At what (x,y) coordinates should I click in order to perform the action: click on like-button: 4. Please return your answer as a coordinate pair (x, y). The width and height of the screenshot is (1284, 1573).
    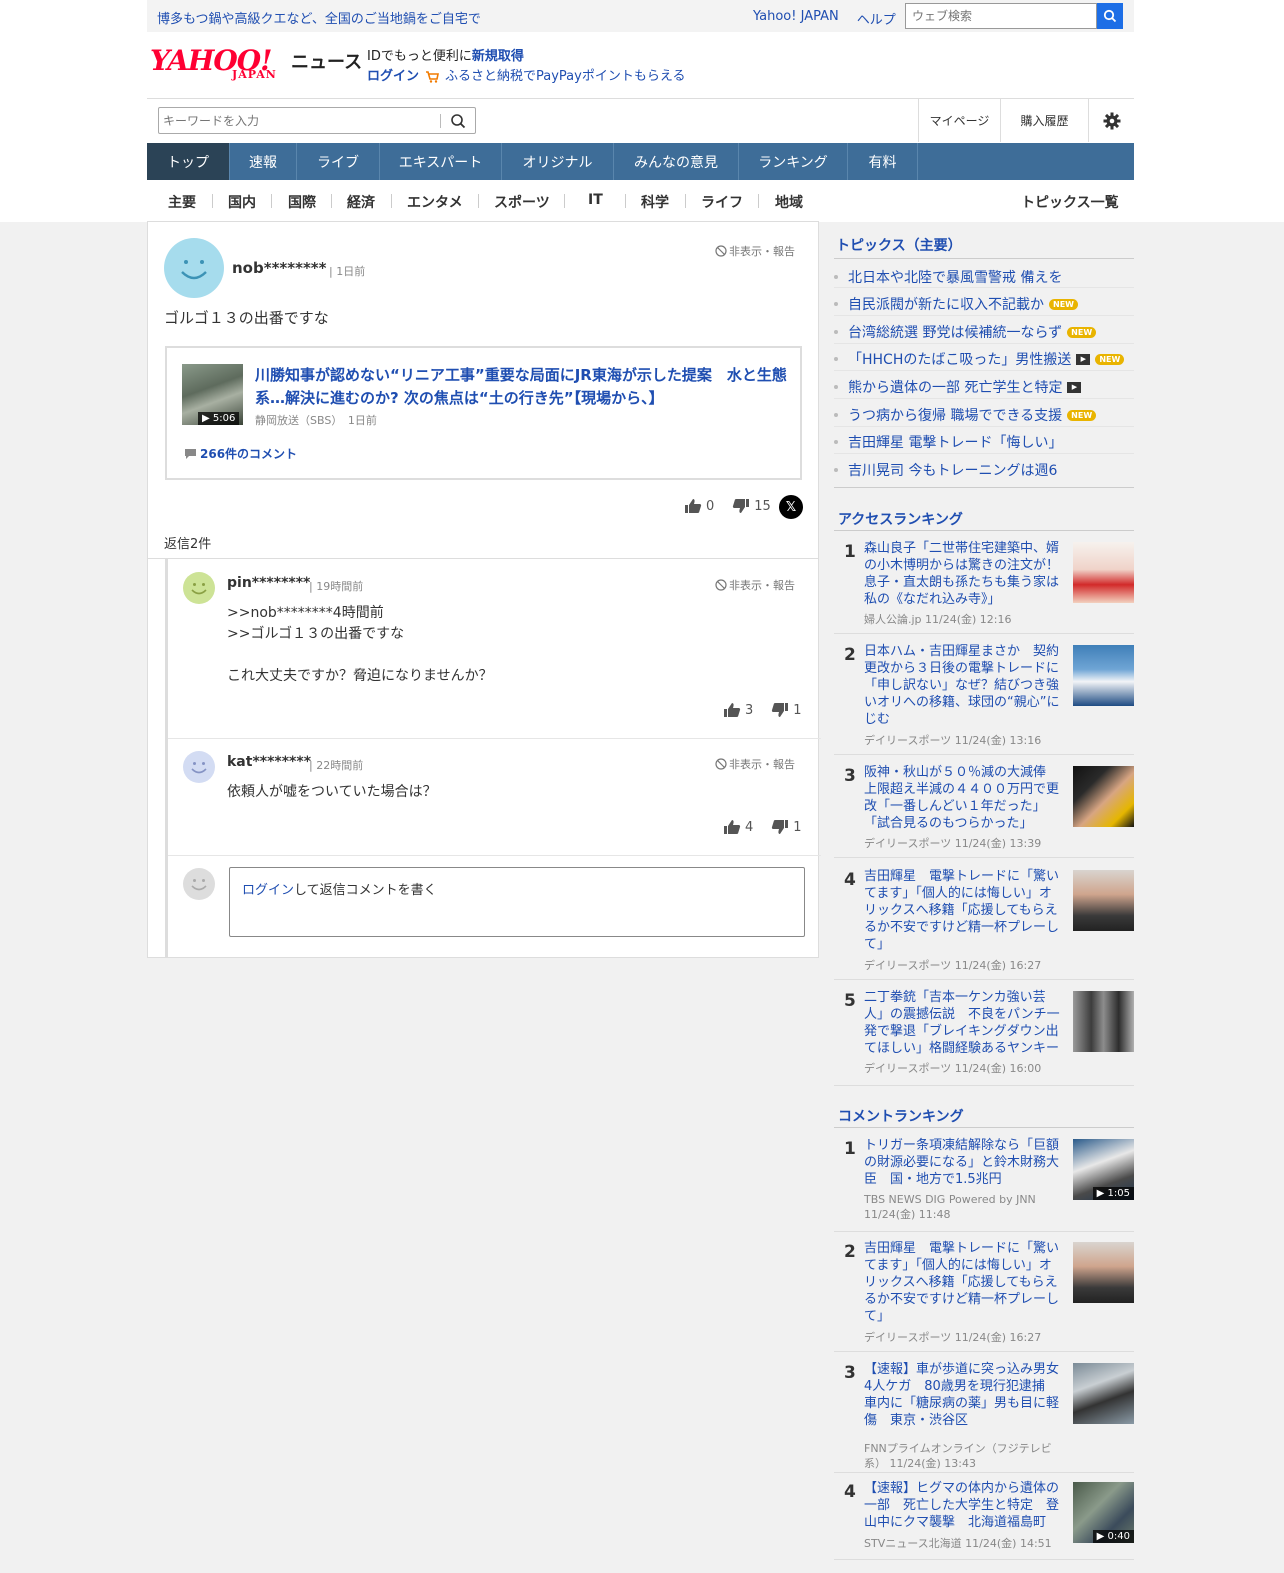
    Looking at the image, I should click on (738, 827).